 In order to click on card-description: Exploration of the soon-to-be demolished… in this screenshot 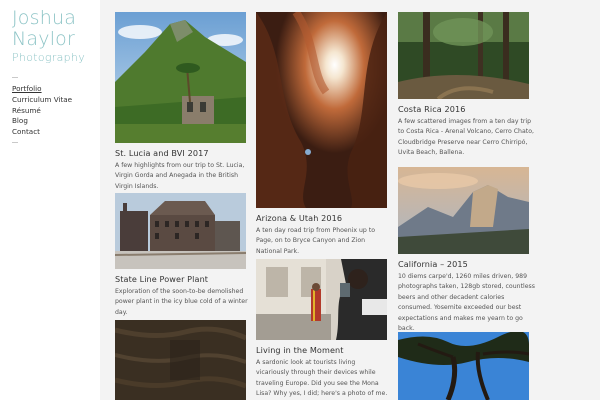, I will do `click(181, 302)`.